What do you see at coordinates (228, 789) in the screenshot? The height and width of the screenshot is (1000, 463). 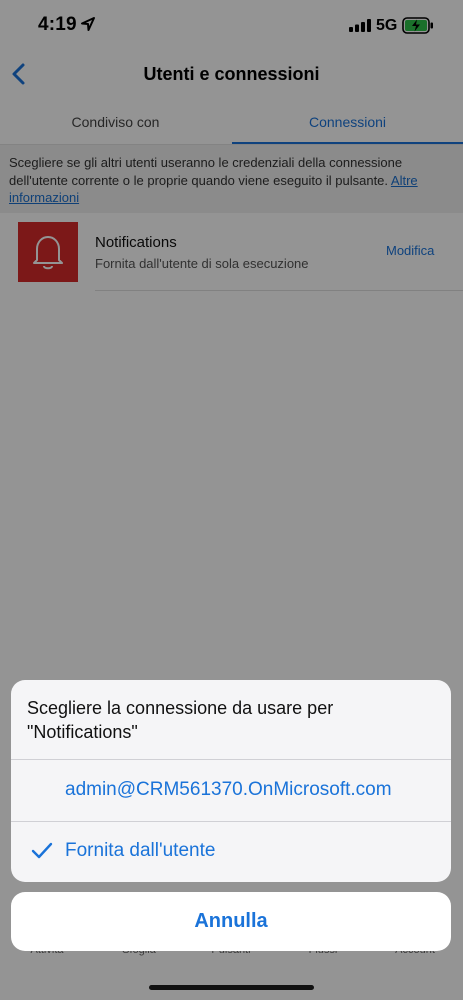 I see `option-admin-label: admin@CRM561370.OnMicrosoft.com` at bounding box center [228, 789].